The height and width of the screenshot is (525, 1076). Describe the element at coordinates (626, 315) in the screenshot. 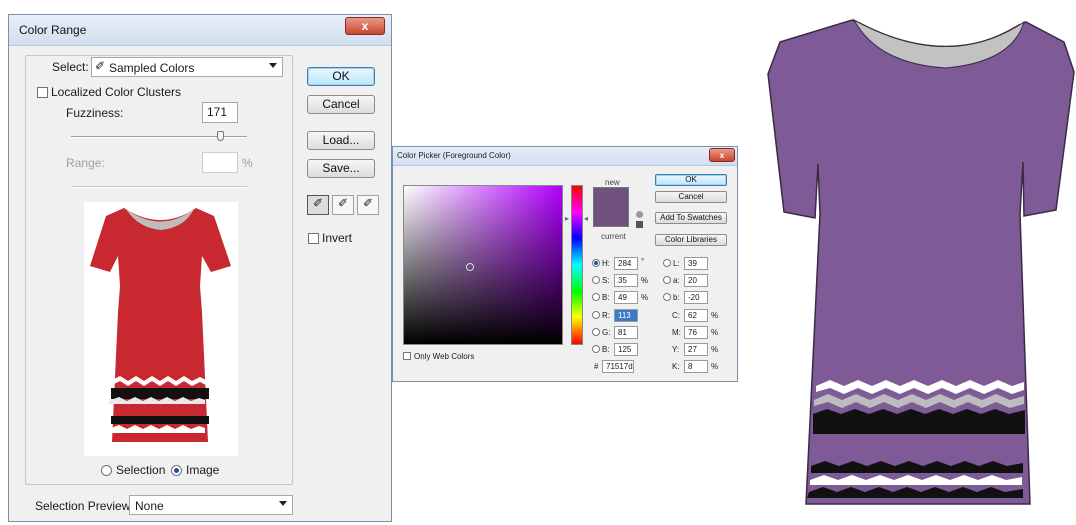

I see `r-input: 113` at that location.